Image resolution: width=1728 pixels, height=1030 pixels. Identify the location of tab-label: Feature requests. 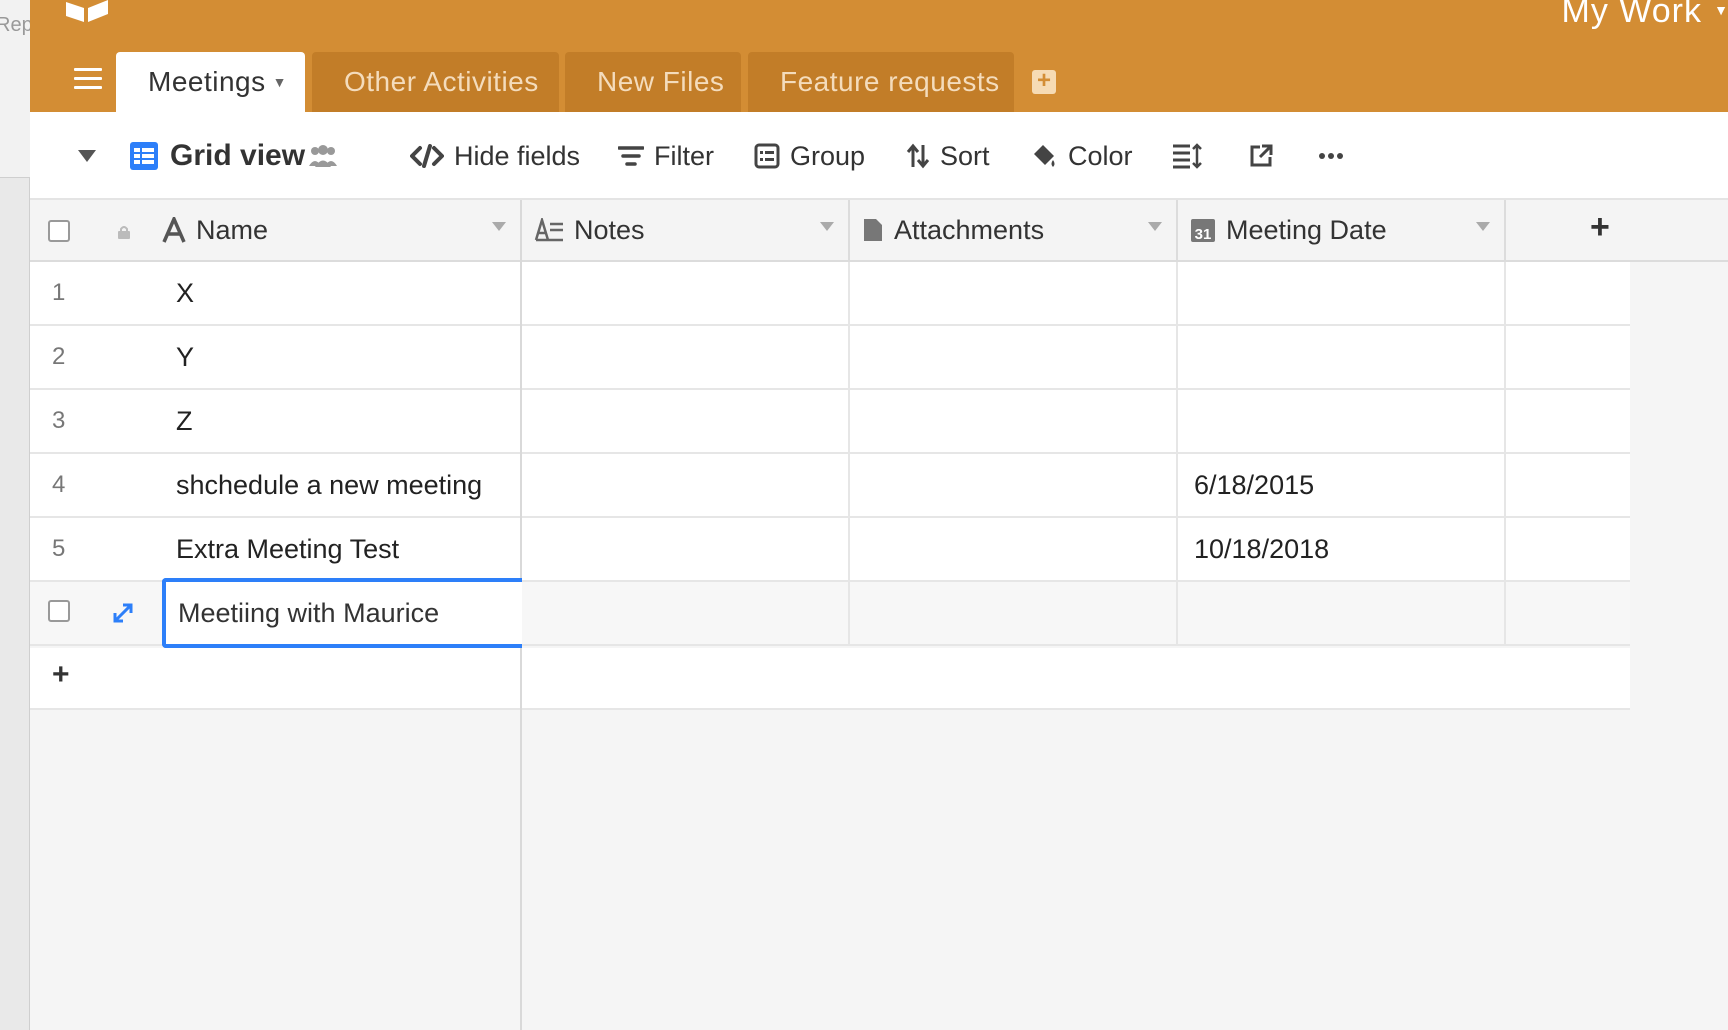
(890, 81).